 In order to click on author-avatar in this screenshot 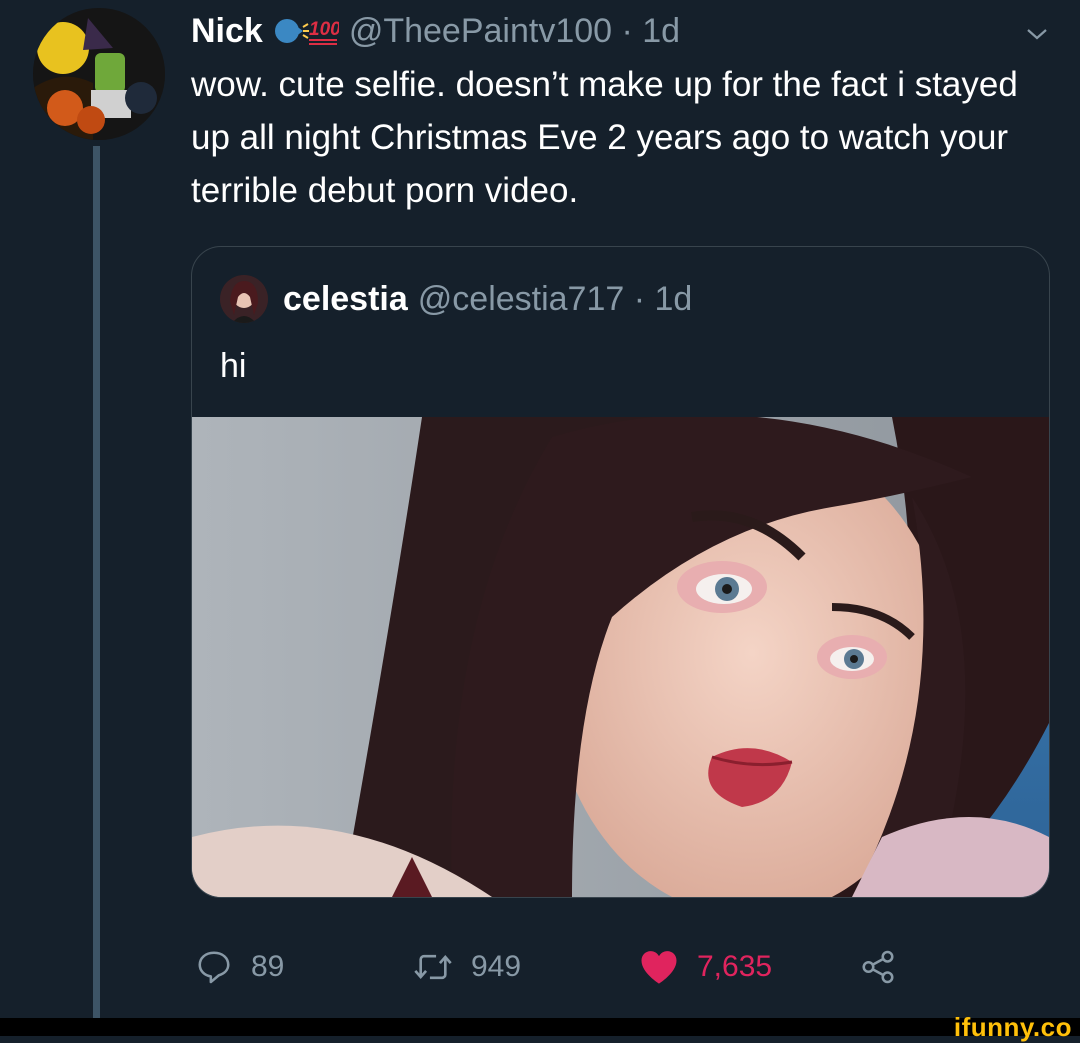, I will do `click(99, 74)`.